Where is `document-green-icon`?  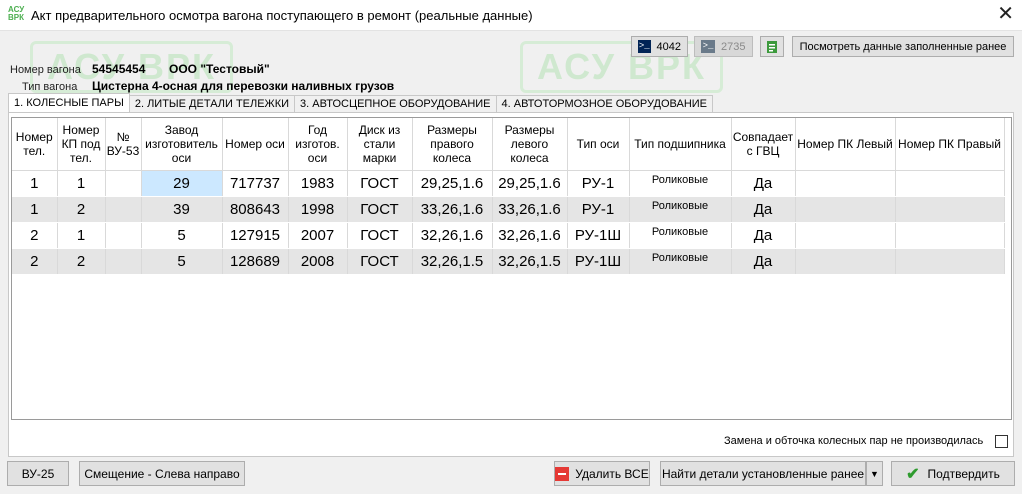 document-green-icon is located at coordinates (772, 46).